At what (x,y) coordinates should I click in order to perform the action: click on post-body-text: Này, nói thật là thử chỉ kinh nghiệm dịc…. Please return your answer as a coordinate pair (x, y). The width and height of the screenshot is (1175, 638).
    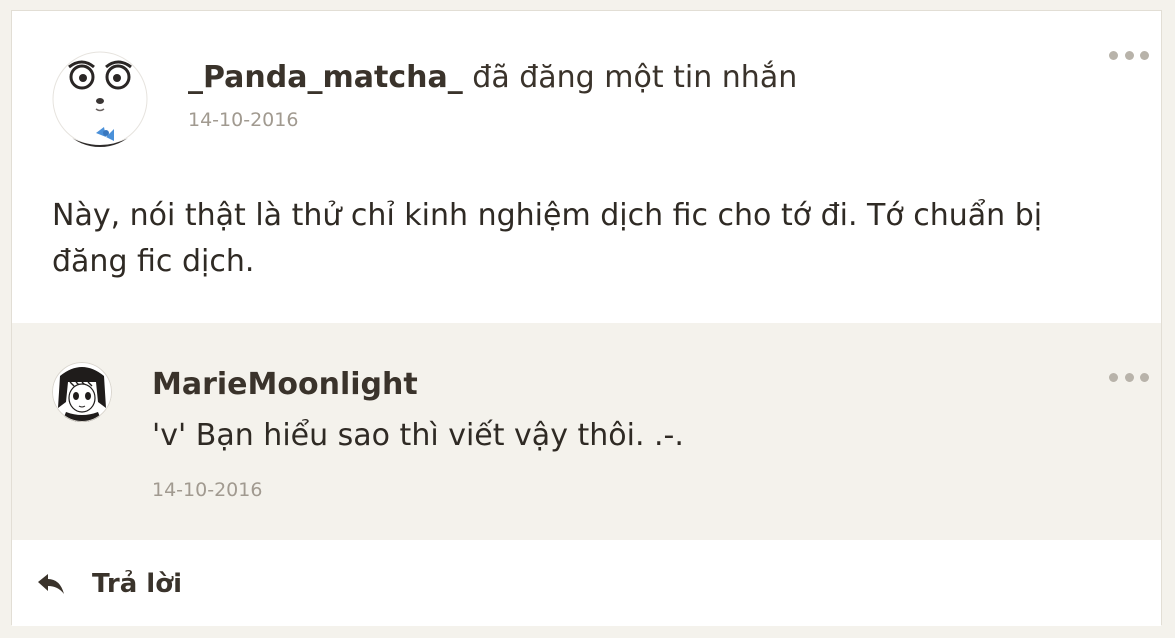
    Looking at the image, I should click on (547, 238).